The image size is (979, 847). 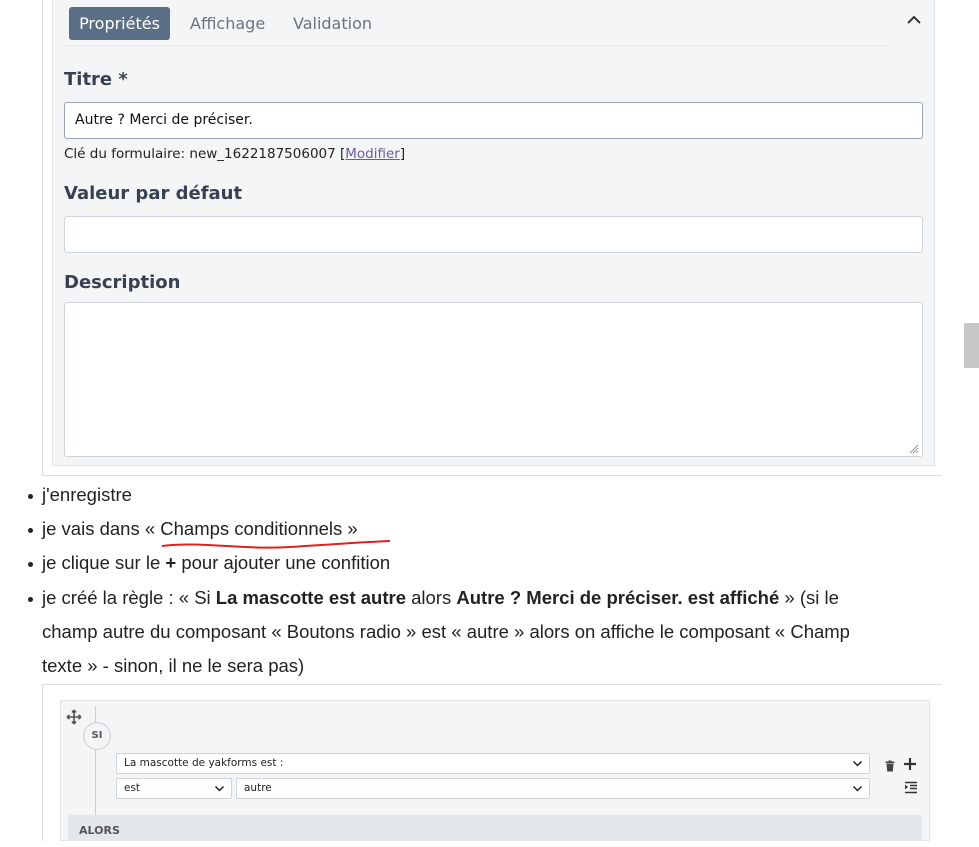 I want to click on field-select-value: La mascotte de yakforms est :, so click(x=204, y=763).